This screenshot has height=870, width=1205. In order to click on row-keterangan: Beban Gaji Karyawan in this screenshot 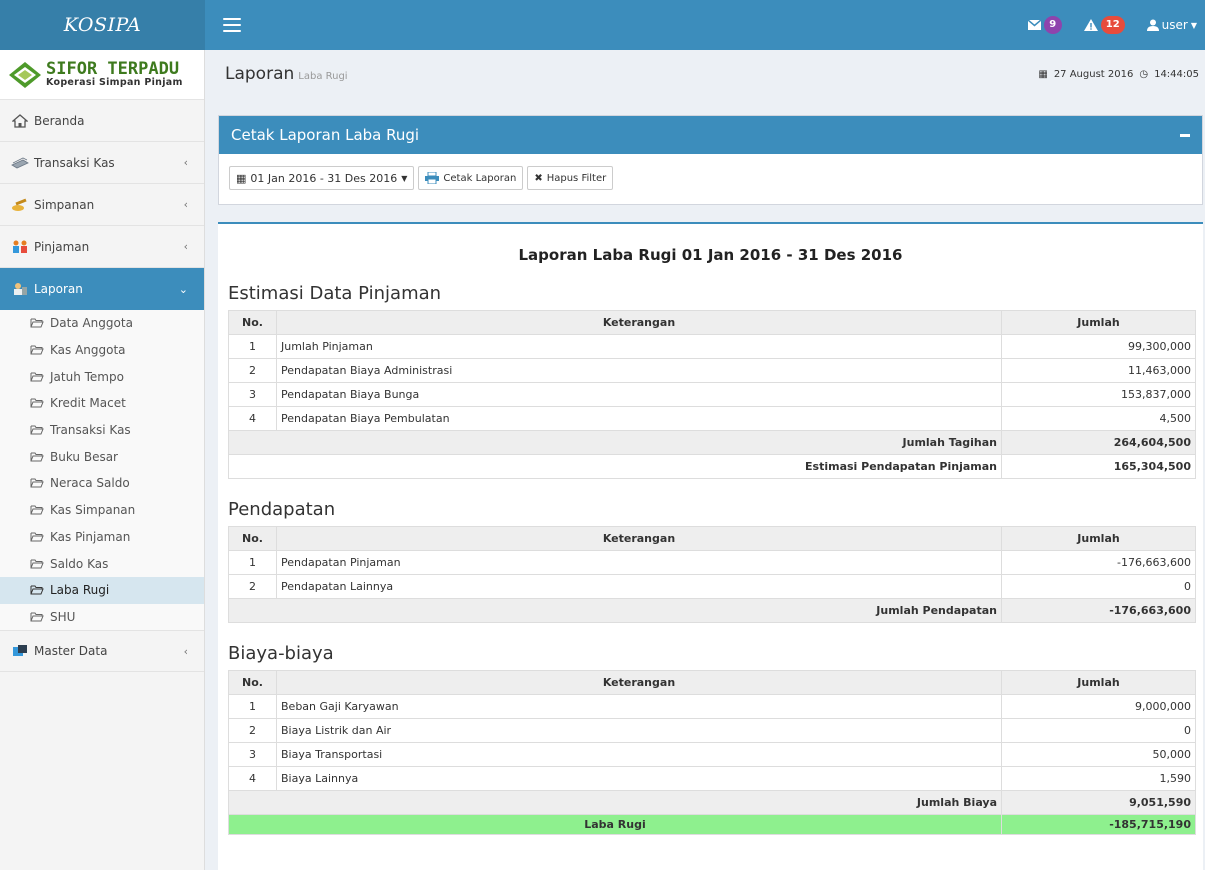, I will do `click(639, 706)`.